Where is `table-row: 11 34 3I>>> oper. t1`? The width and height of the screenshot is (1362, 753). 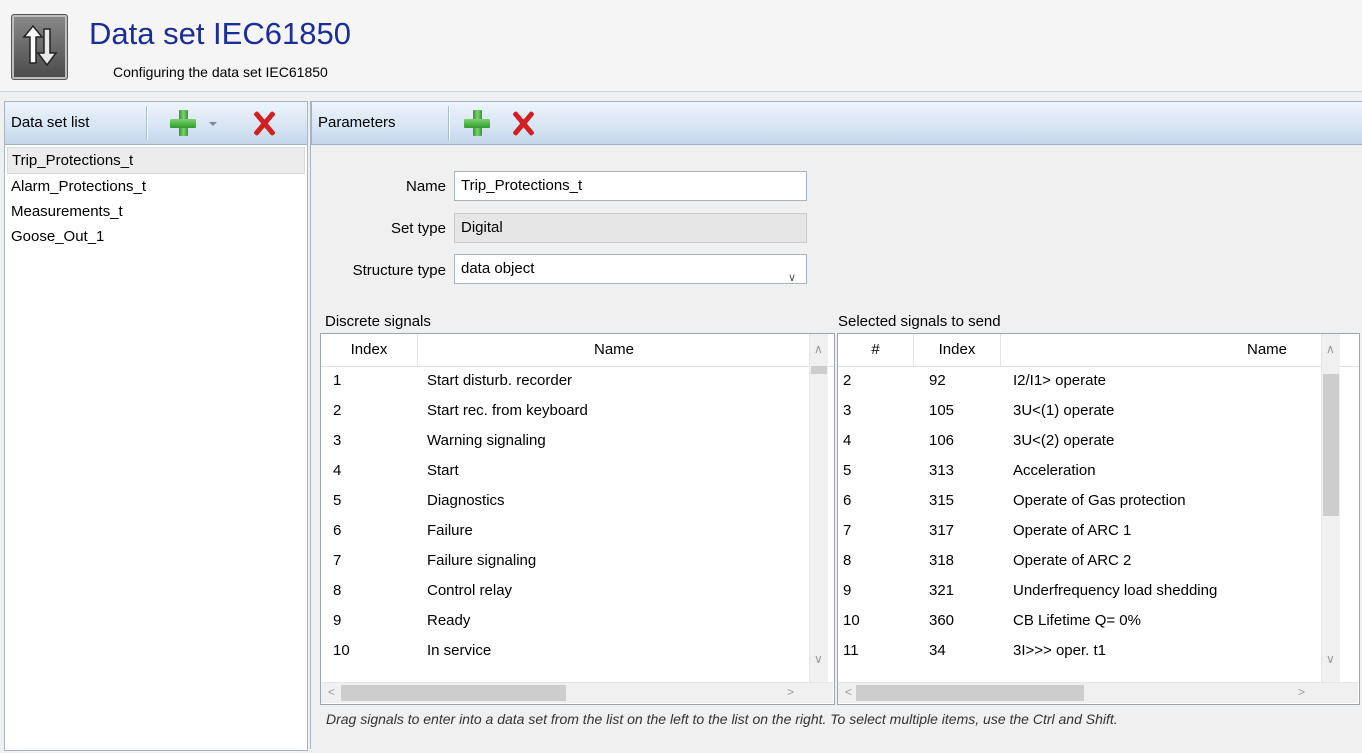
table-row: 11 34 3I>>> oper. t1 is located at coordinates (1079, 651).